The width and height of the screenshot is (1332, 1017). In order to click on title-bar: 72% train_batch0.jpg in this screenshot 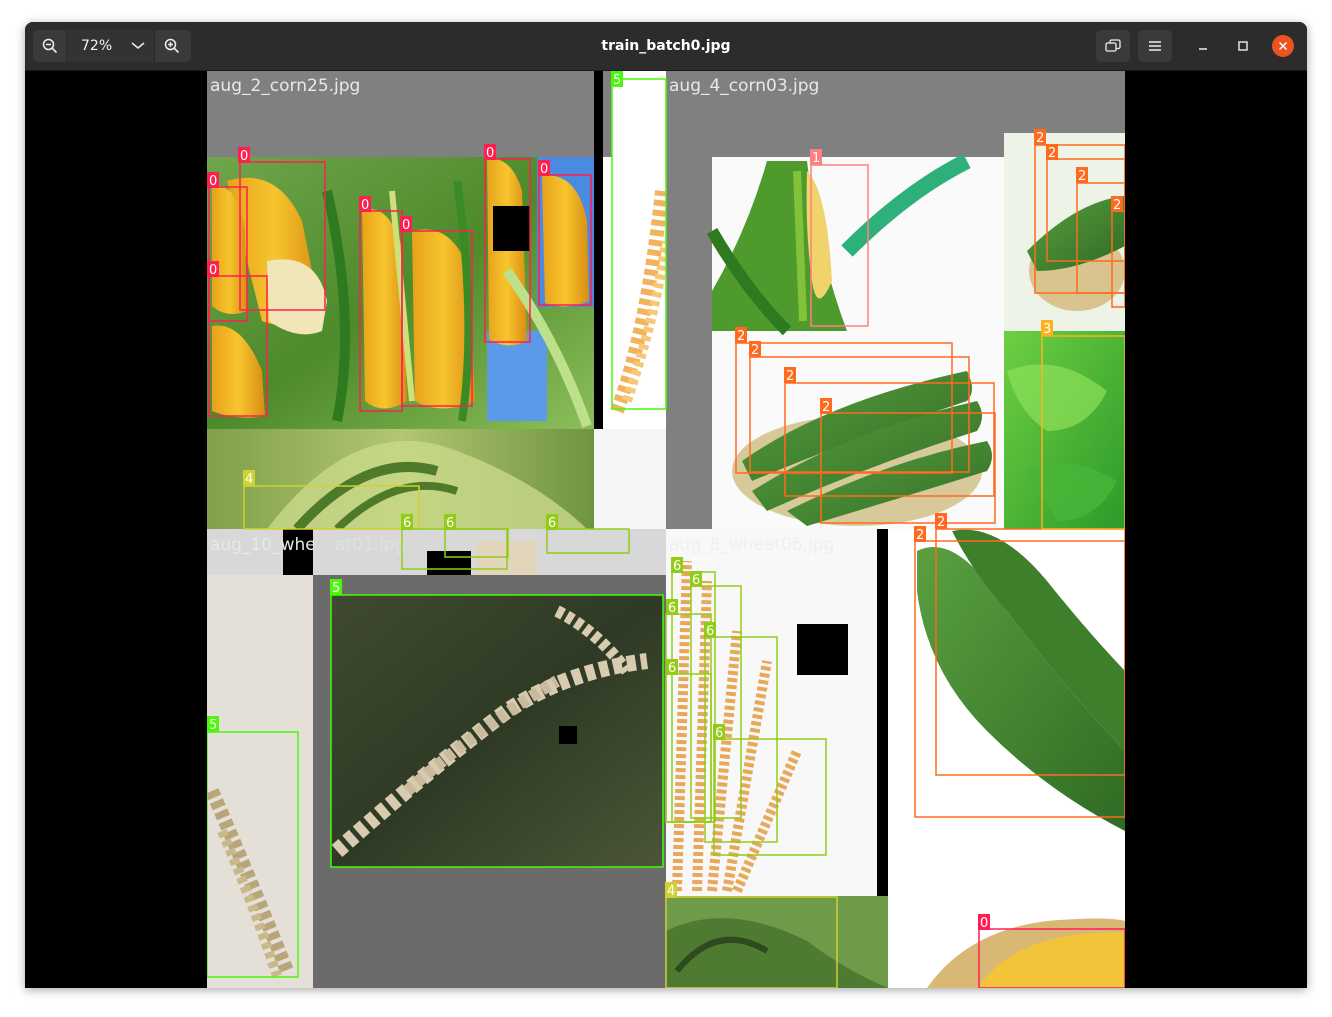, I will do `click(666, 46)`.